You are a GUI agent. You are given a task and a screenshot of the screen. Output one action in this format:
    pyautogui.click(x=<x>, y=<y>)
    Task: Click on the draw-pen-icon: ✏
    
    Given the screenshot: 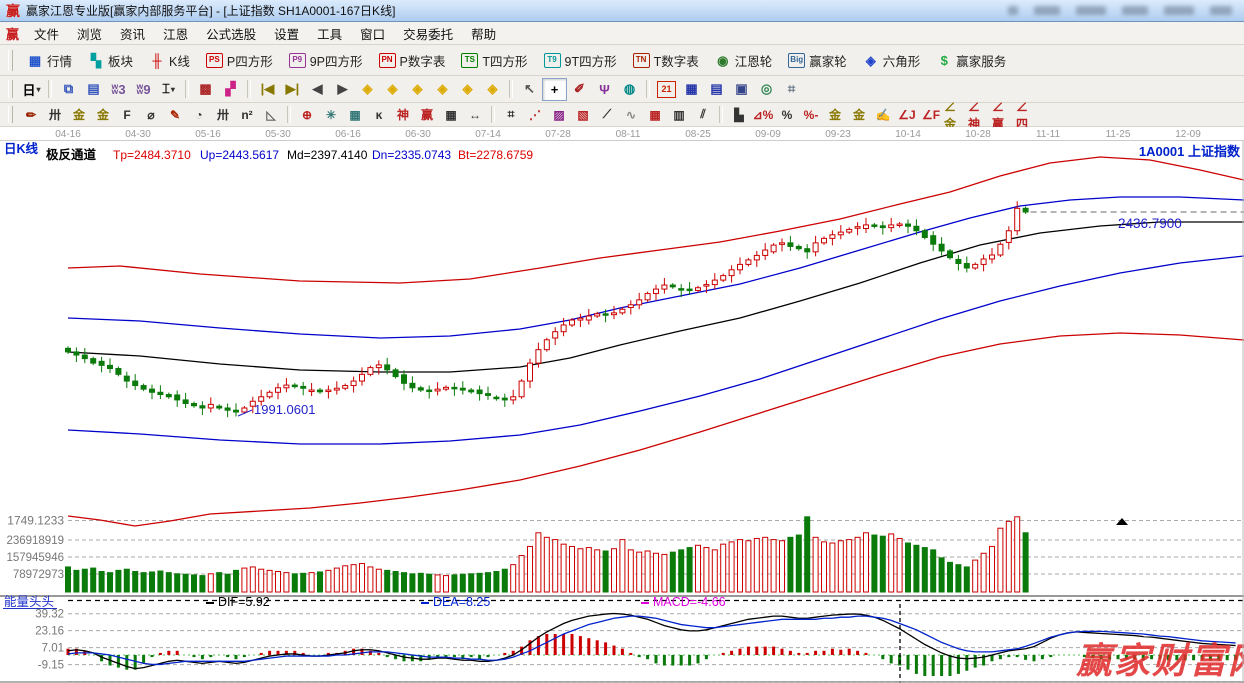 What is the action you would take?
    pyautogui.click(x=31, y=114)
    